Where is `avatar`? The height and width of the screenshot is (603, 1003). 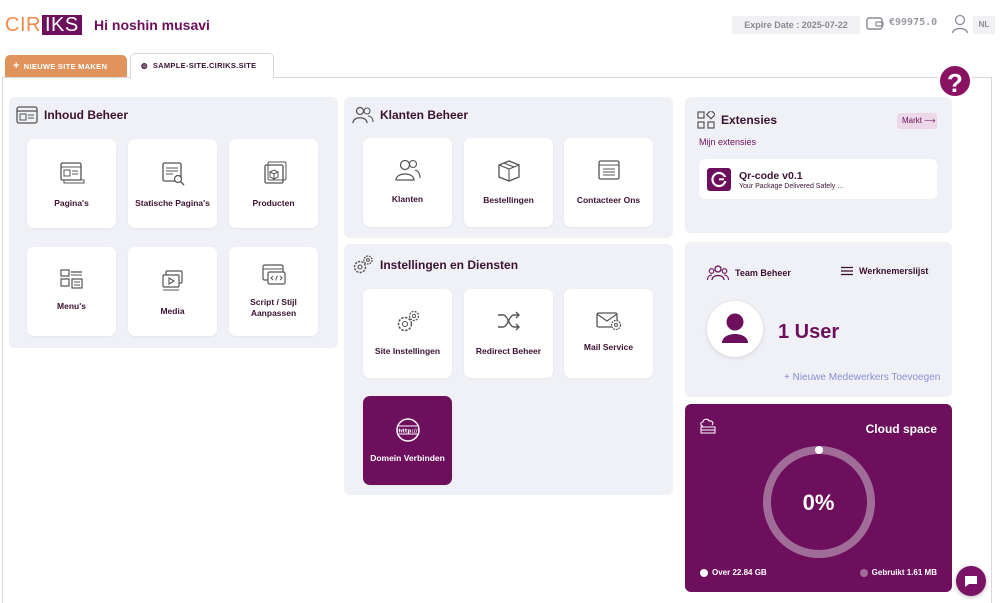 avatar is located at coordinates (735, 329).